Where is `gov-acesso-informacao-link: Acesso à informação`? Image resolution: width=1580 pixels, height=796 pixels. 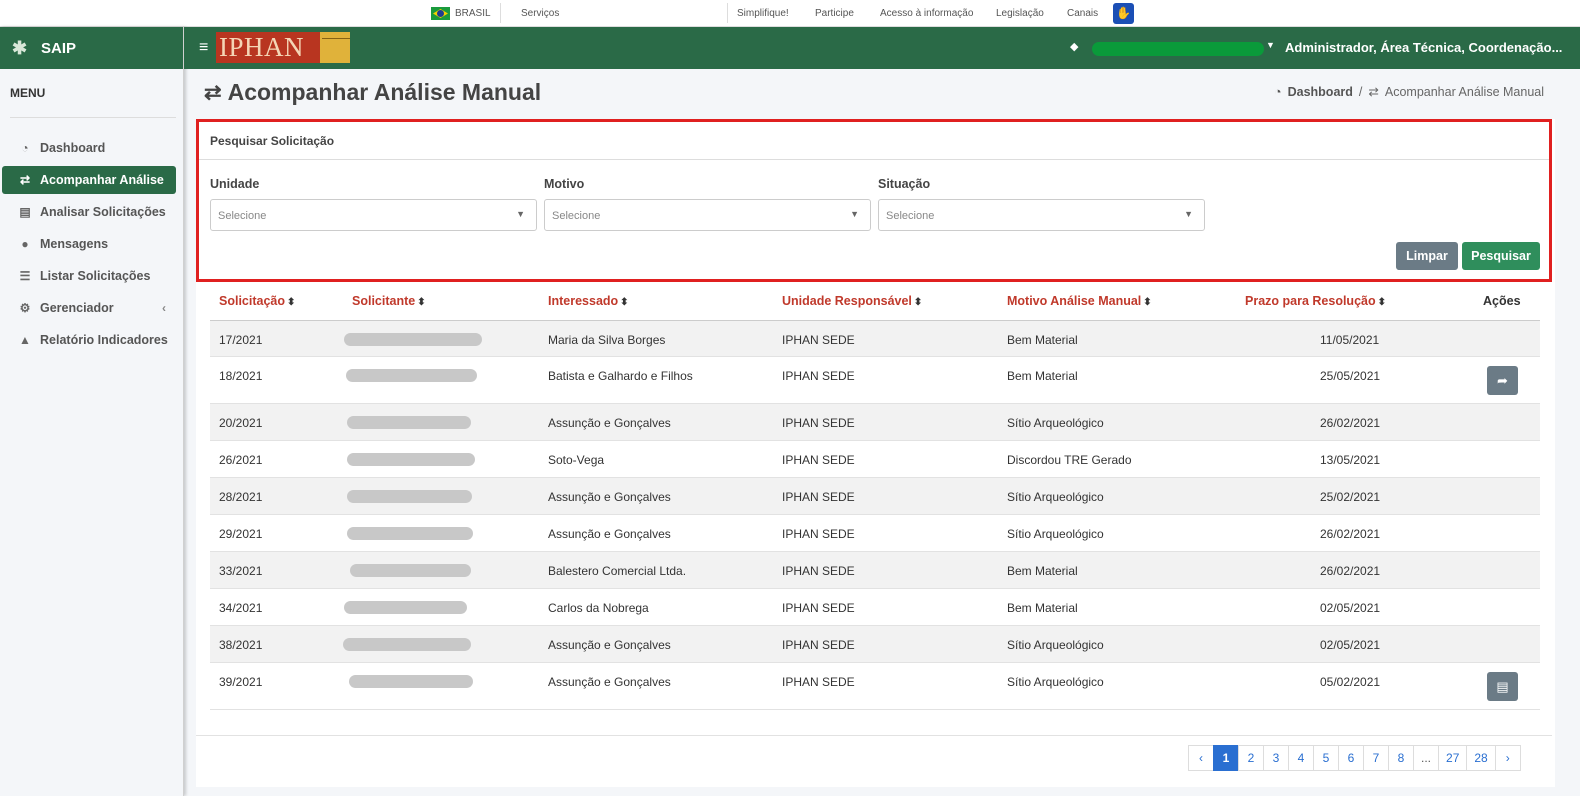 gov-acesso-informacao-link: Acesso à informação is located at coordinates (926, 13).